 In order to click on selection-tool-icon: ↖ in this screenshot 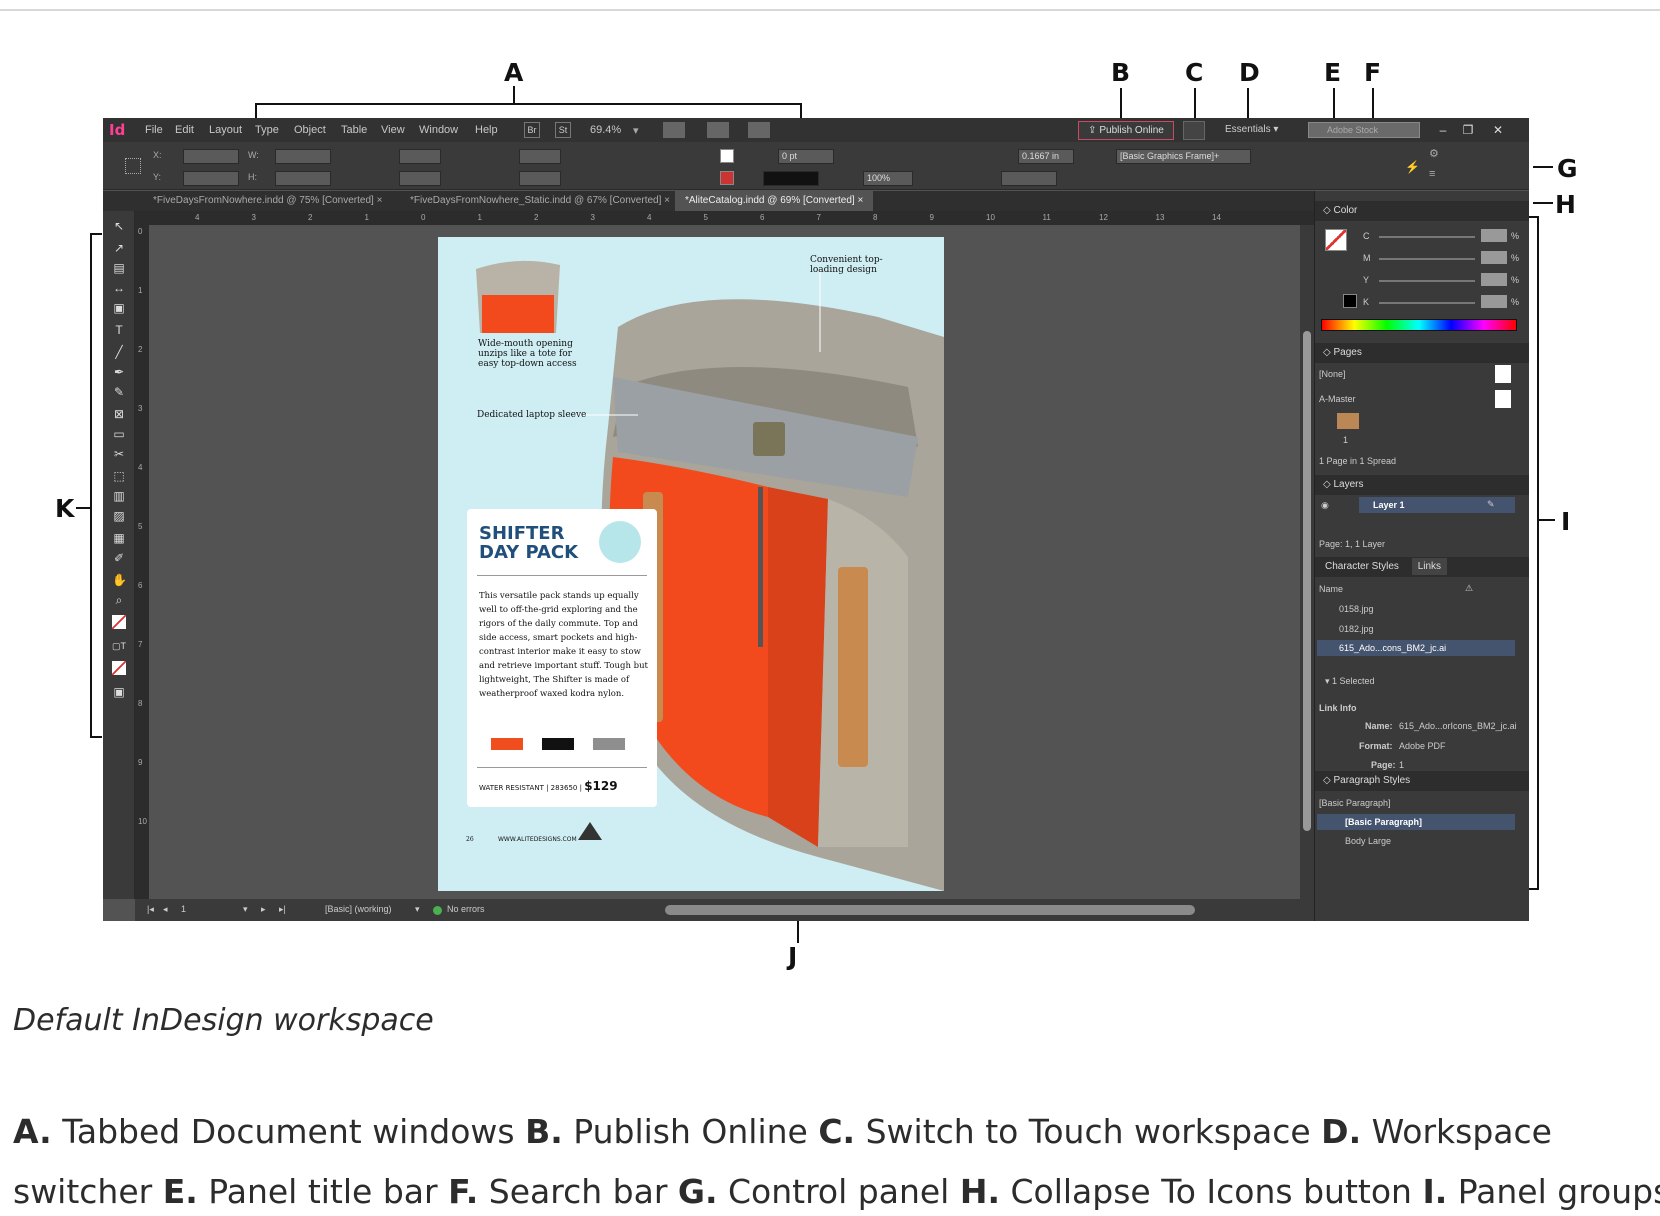, I will do `click(119, 226)`.